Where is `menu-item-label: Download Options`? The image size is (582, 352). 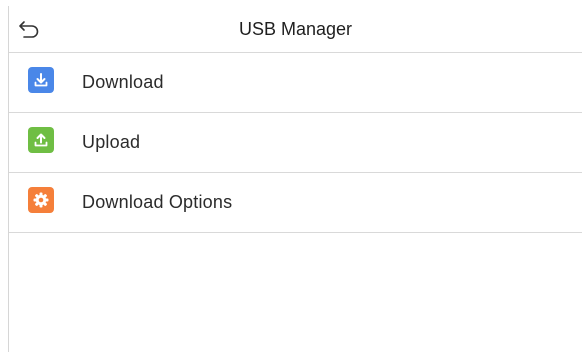 menu-item-label: Download Options is located at coordinates (157, 202).